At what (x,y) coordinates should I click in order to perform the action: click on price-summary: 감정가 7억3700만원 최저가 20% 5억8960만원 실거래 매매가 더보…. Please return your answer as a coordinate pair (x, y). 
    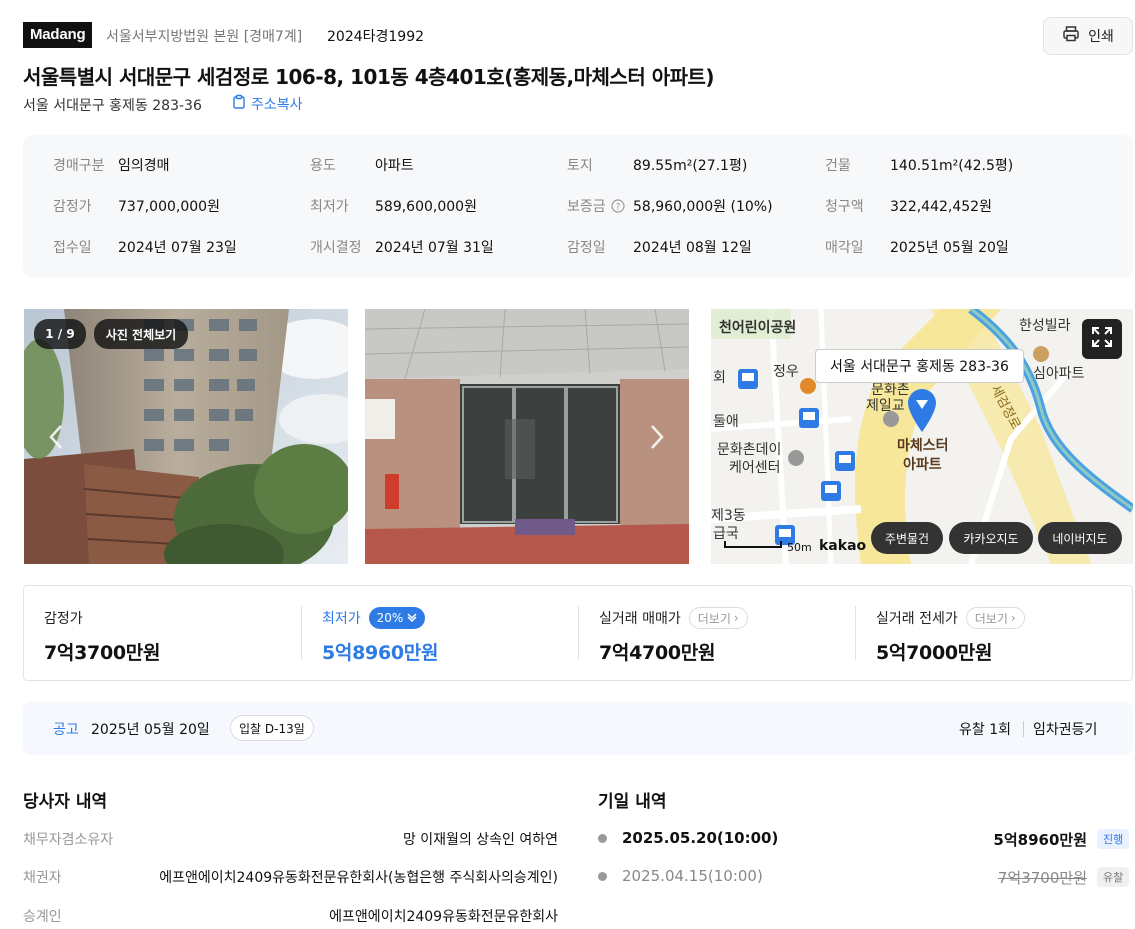
    Looking at the image, I should click on (578, 633).